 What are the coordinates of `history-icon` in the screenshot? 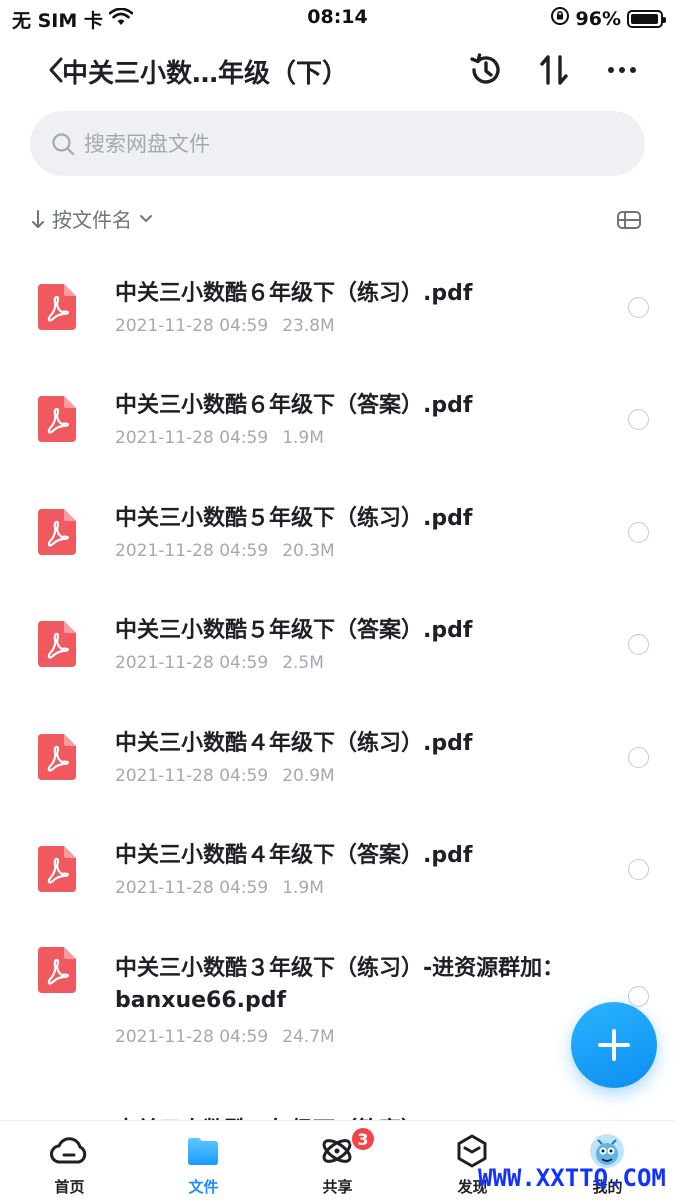 It's located at (485, 68).